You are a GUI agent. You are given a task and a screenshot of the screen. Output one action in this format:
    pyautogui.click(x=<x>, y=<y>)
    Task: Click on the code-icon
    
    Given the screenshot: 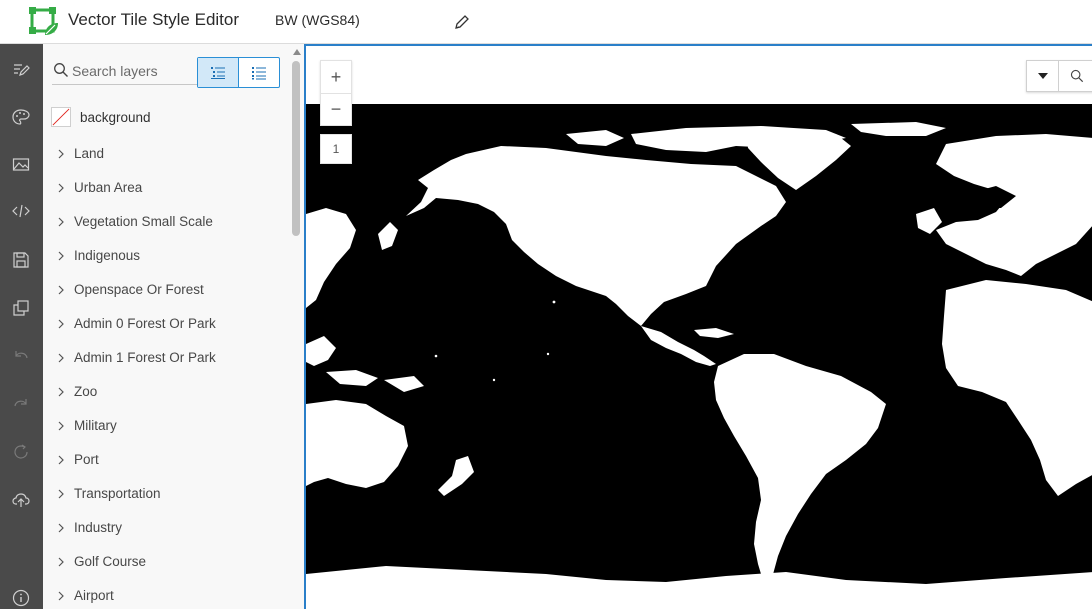 What is the action you would take?
    pyautogui.click(x=21, y=211)
    